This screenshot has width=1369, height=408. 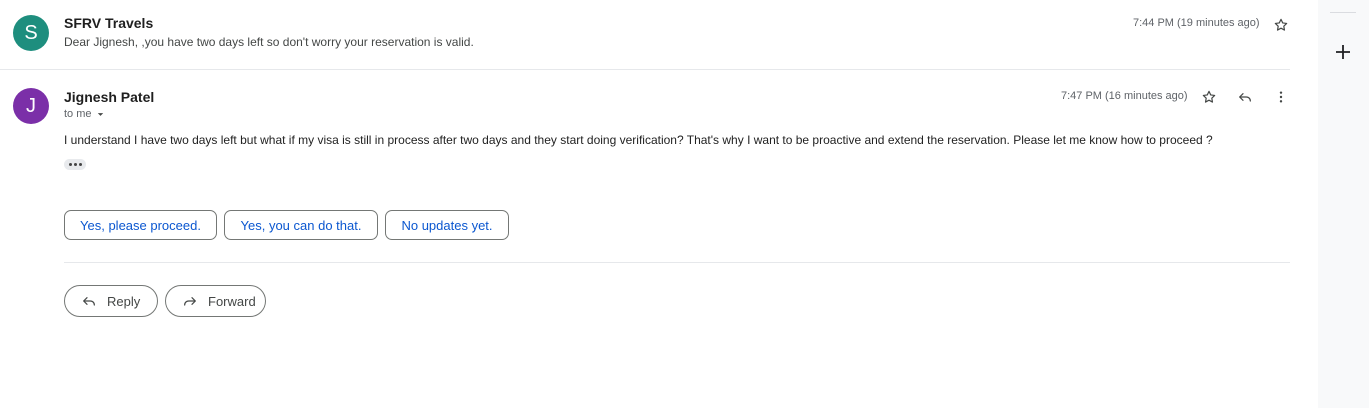 What do you see at coordinates (1196, 23) in the screenshot?
I see `message-time: 7:44 PM (19 minutes ago)` at bounding box center [1196, 23].